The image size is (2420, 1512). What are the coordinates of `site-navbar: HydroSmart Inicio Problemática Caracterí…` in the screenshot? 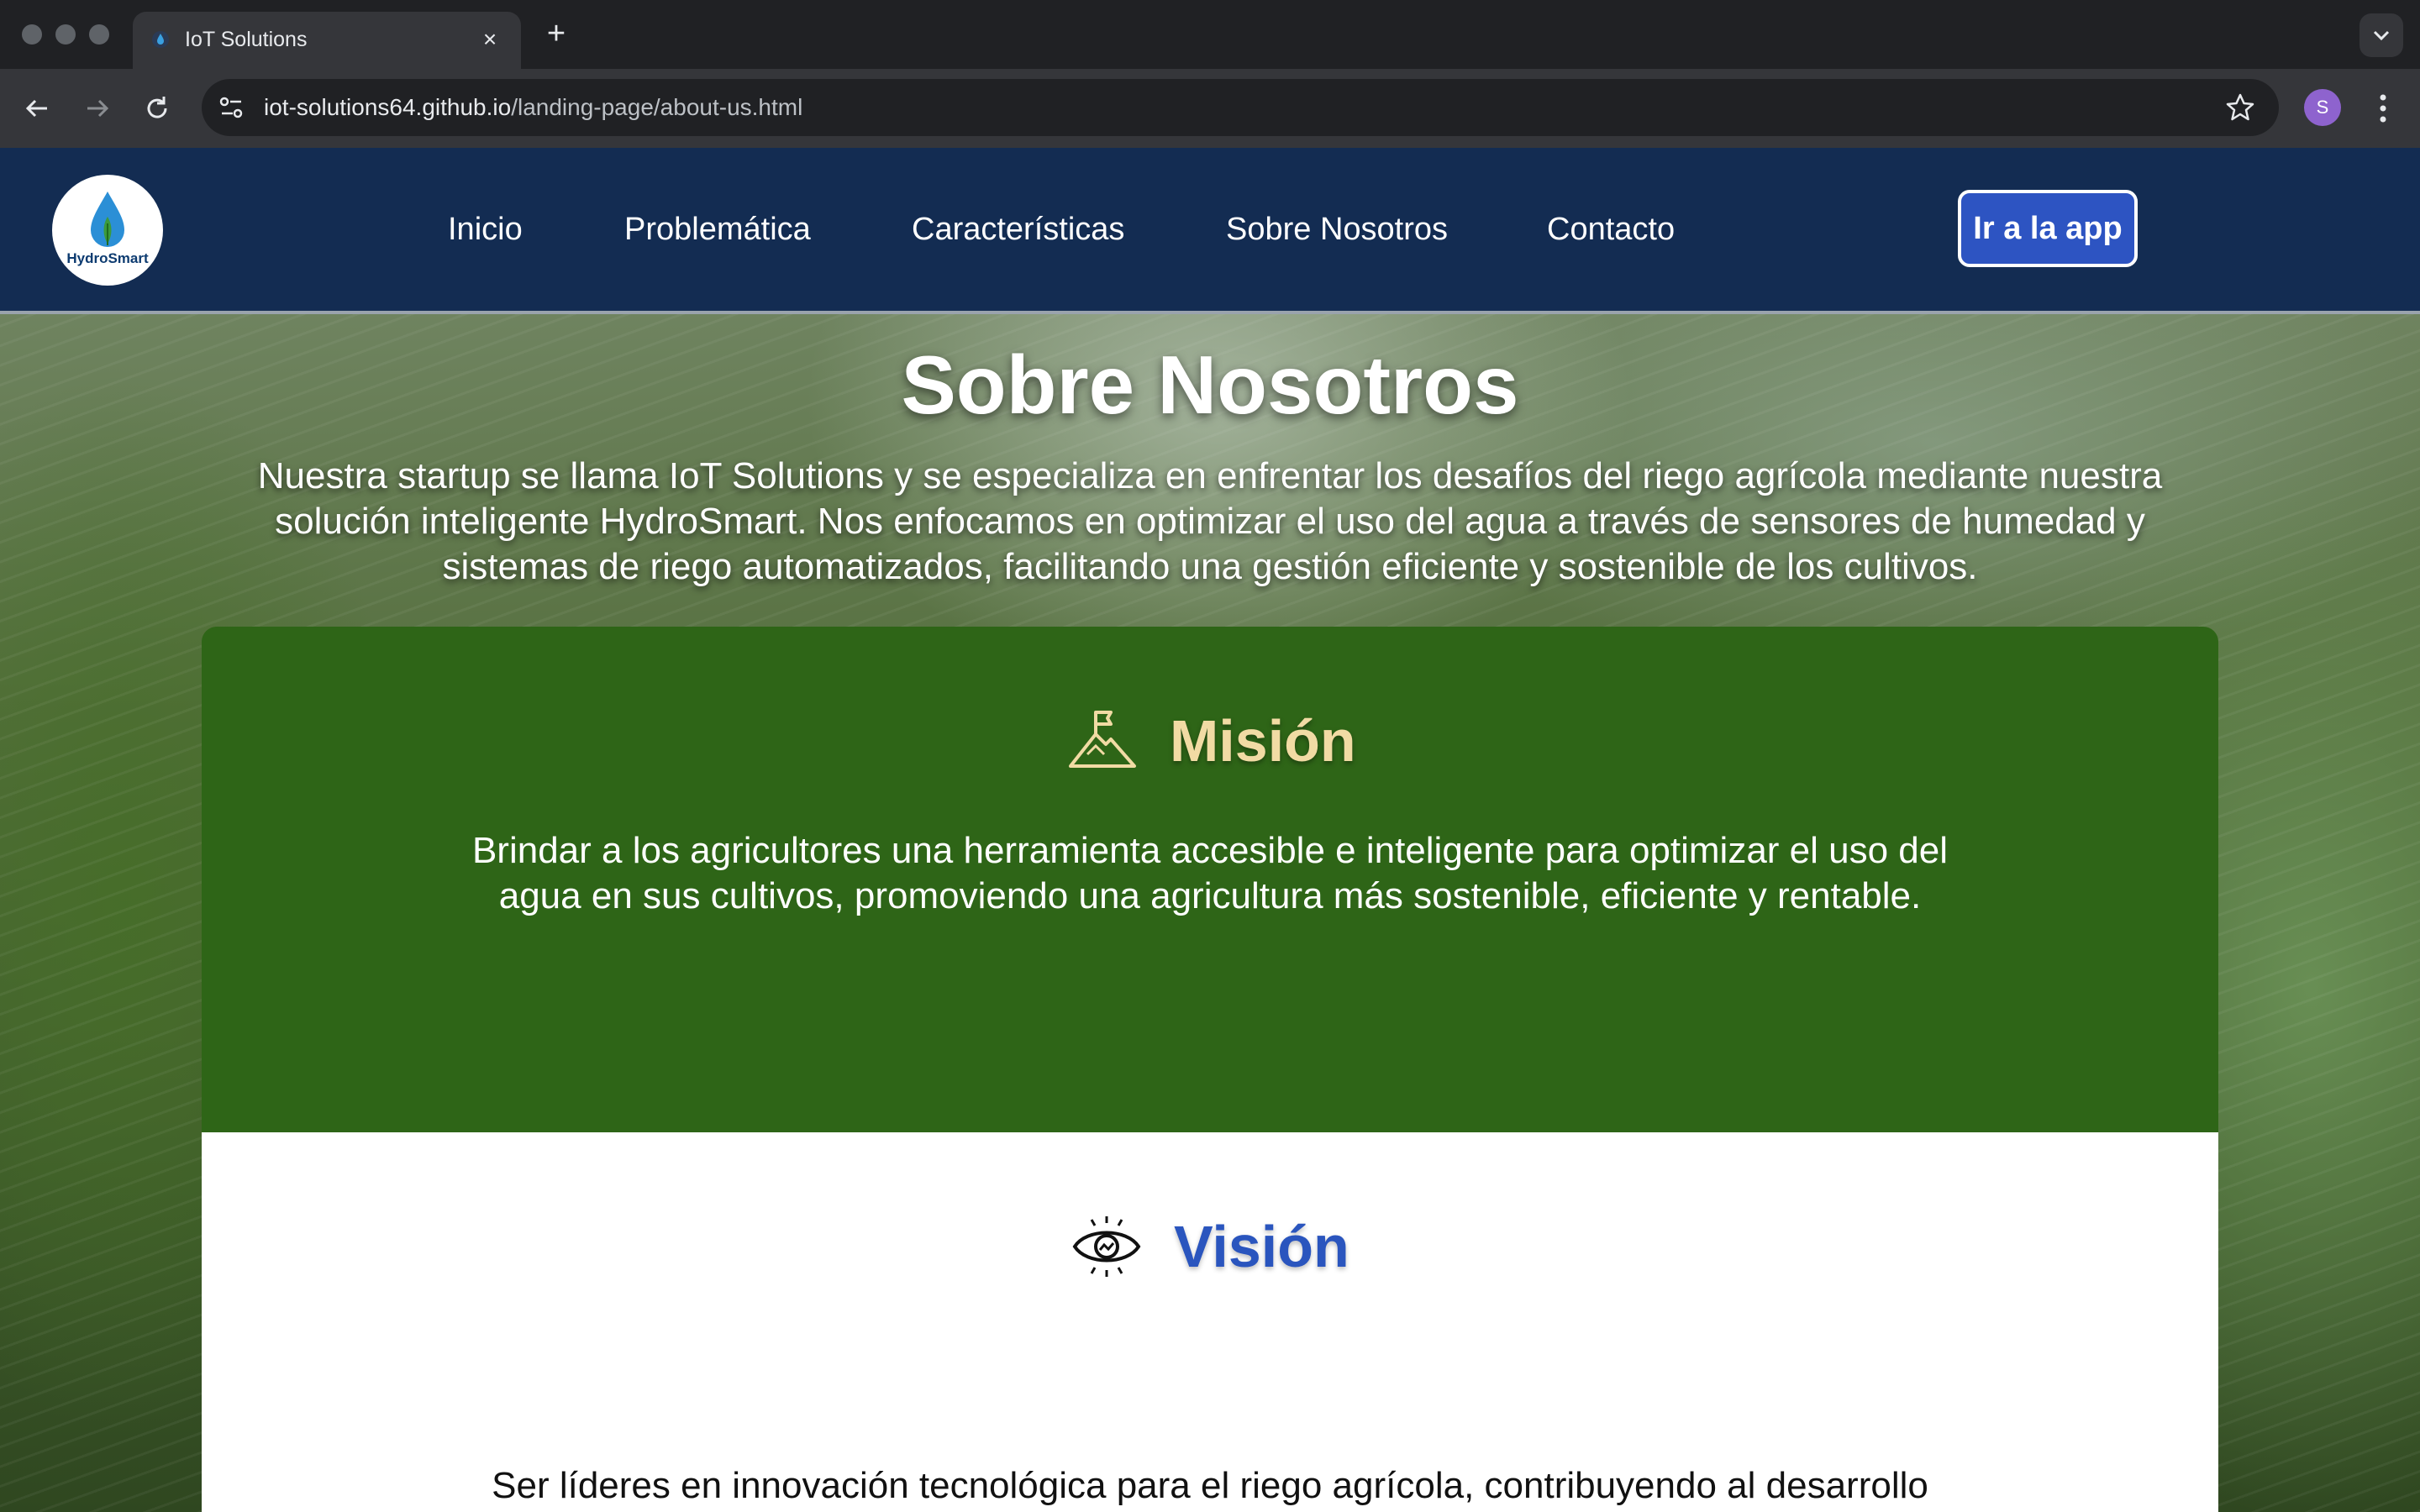 It's located at (1210, 231).